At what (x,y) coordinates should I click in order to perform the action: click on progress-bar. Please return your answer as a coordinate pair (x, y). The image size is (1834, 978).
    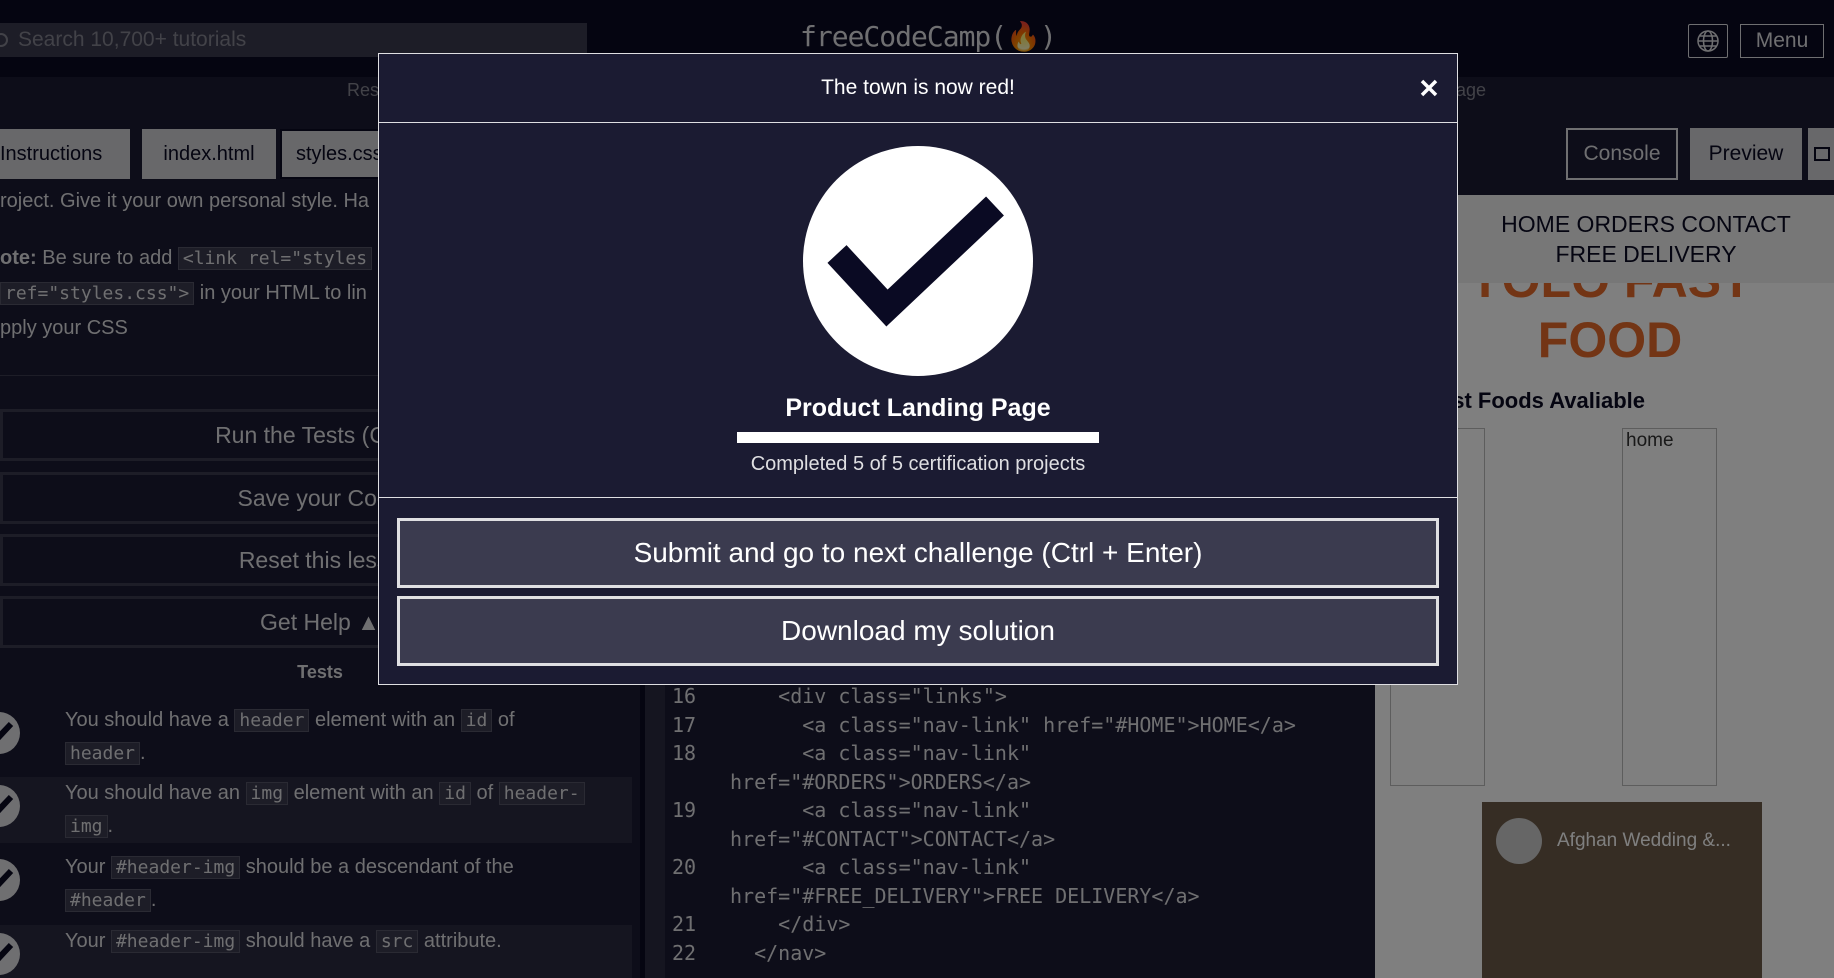
    Looking at the image, I should click on (918, 437).